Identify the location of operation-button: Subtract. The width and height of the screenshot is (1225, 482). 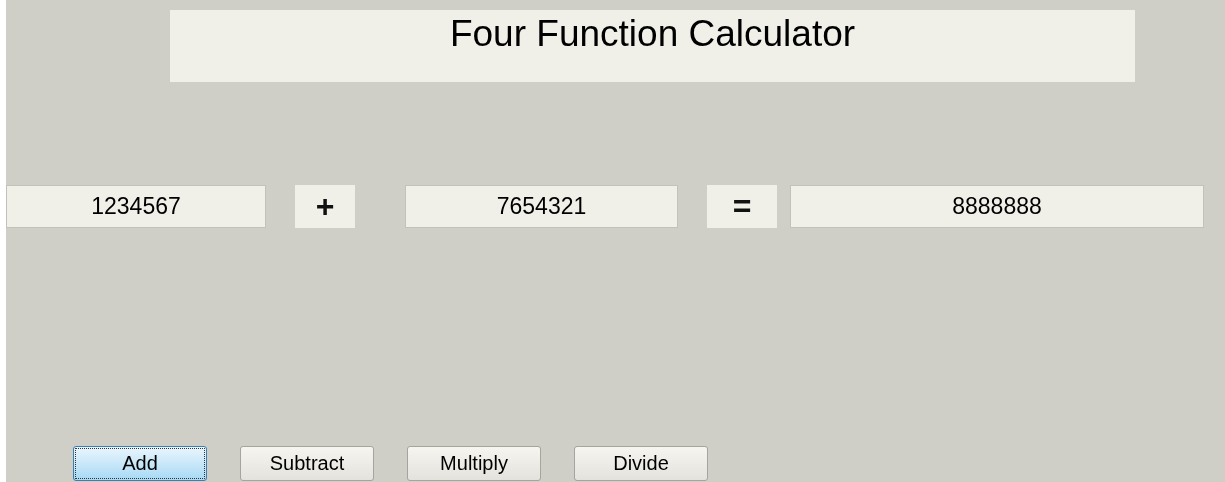
(307, 463).